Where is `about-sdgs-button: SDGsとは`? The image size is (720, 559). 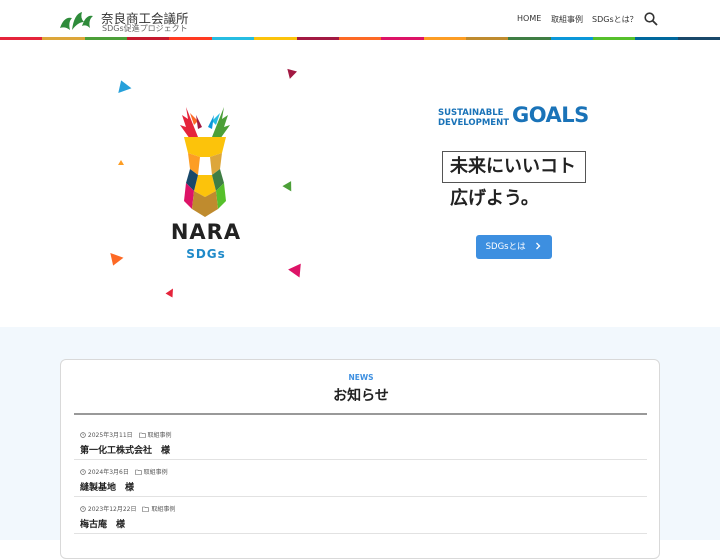
about-sdgs-button: SDGsとは is located at coordinates (514, 247).